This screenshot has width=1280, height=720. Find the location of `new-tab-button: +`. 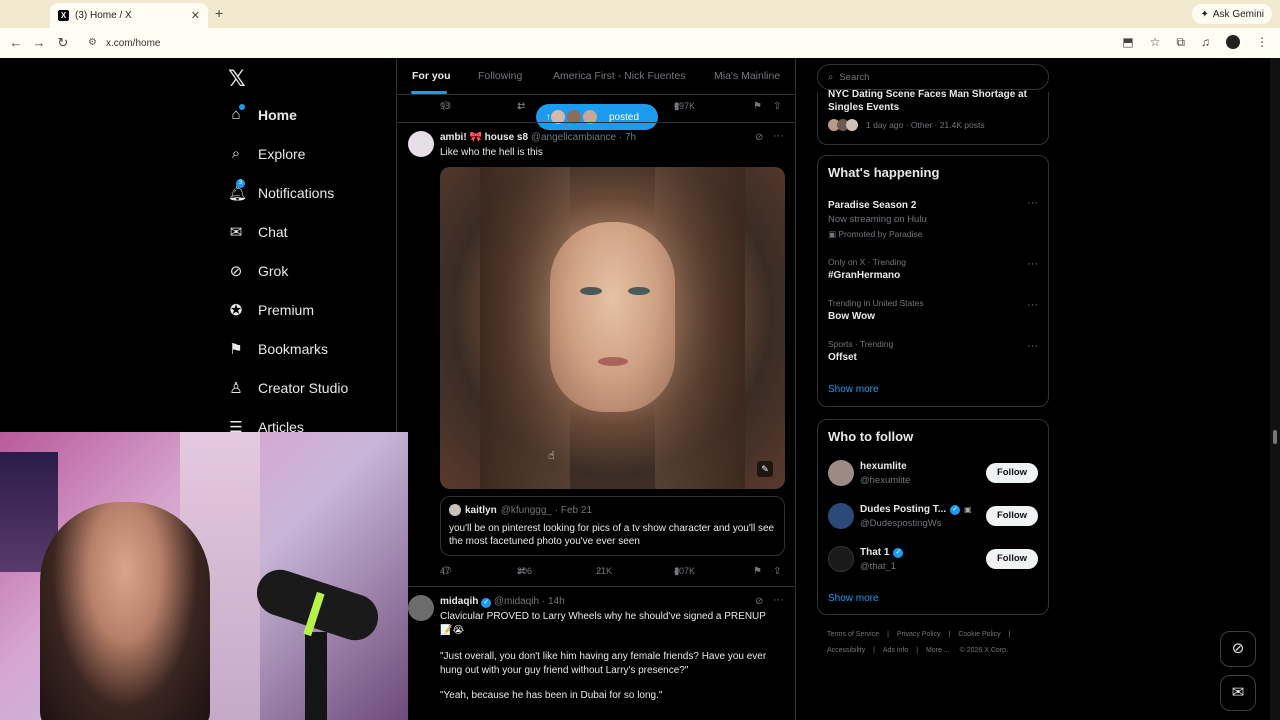

new-tab-button: + is located at coordinates (219, 13).